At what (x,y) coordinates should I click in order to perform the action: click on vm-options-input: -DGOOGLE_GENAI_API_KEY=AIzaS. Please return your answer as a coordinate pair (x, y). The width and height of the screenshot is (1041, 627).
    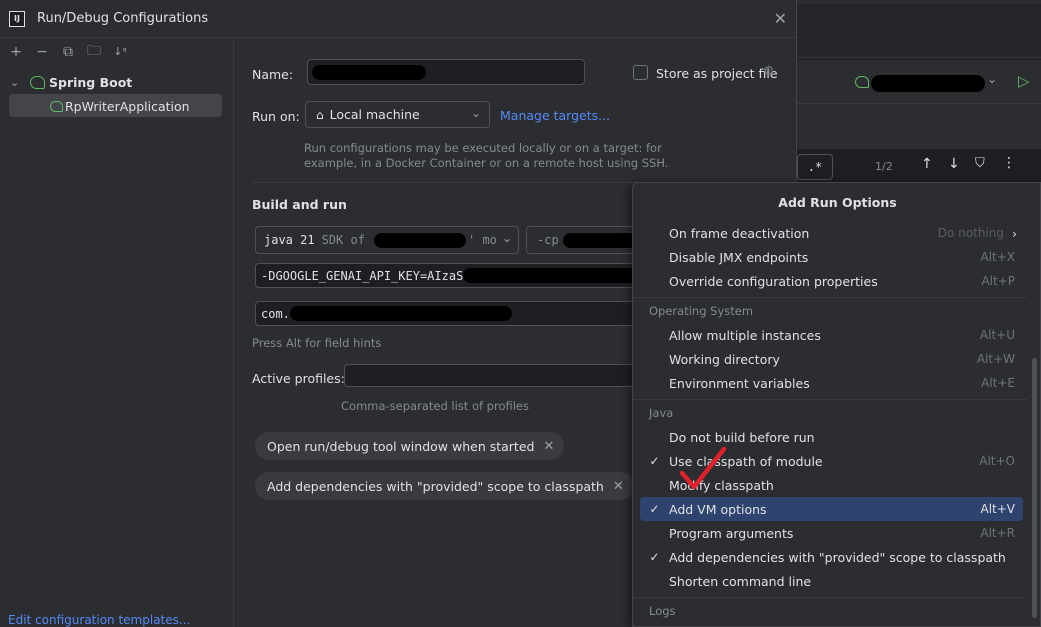
    Looking at the image, I should click on (445, 275).